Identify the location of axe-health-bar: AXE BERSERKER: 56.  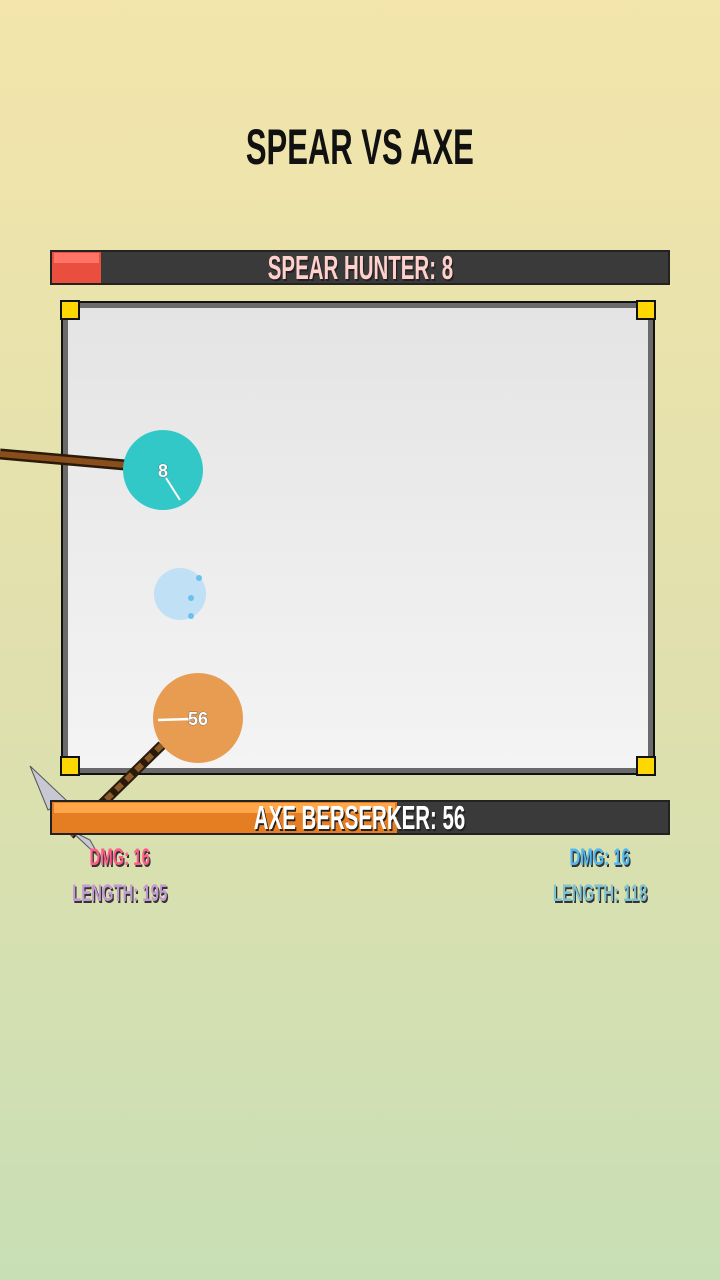
(360, 817).